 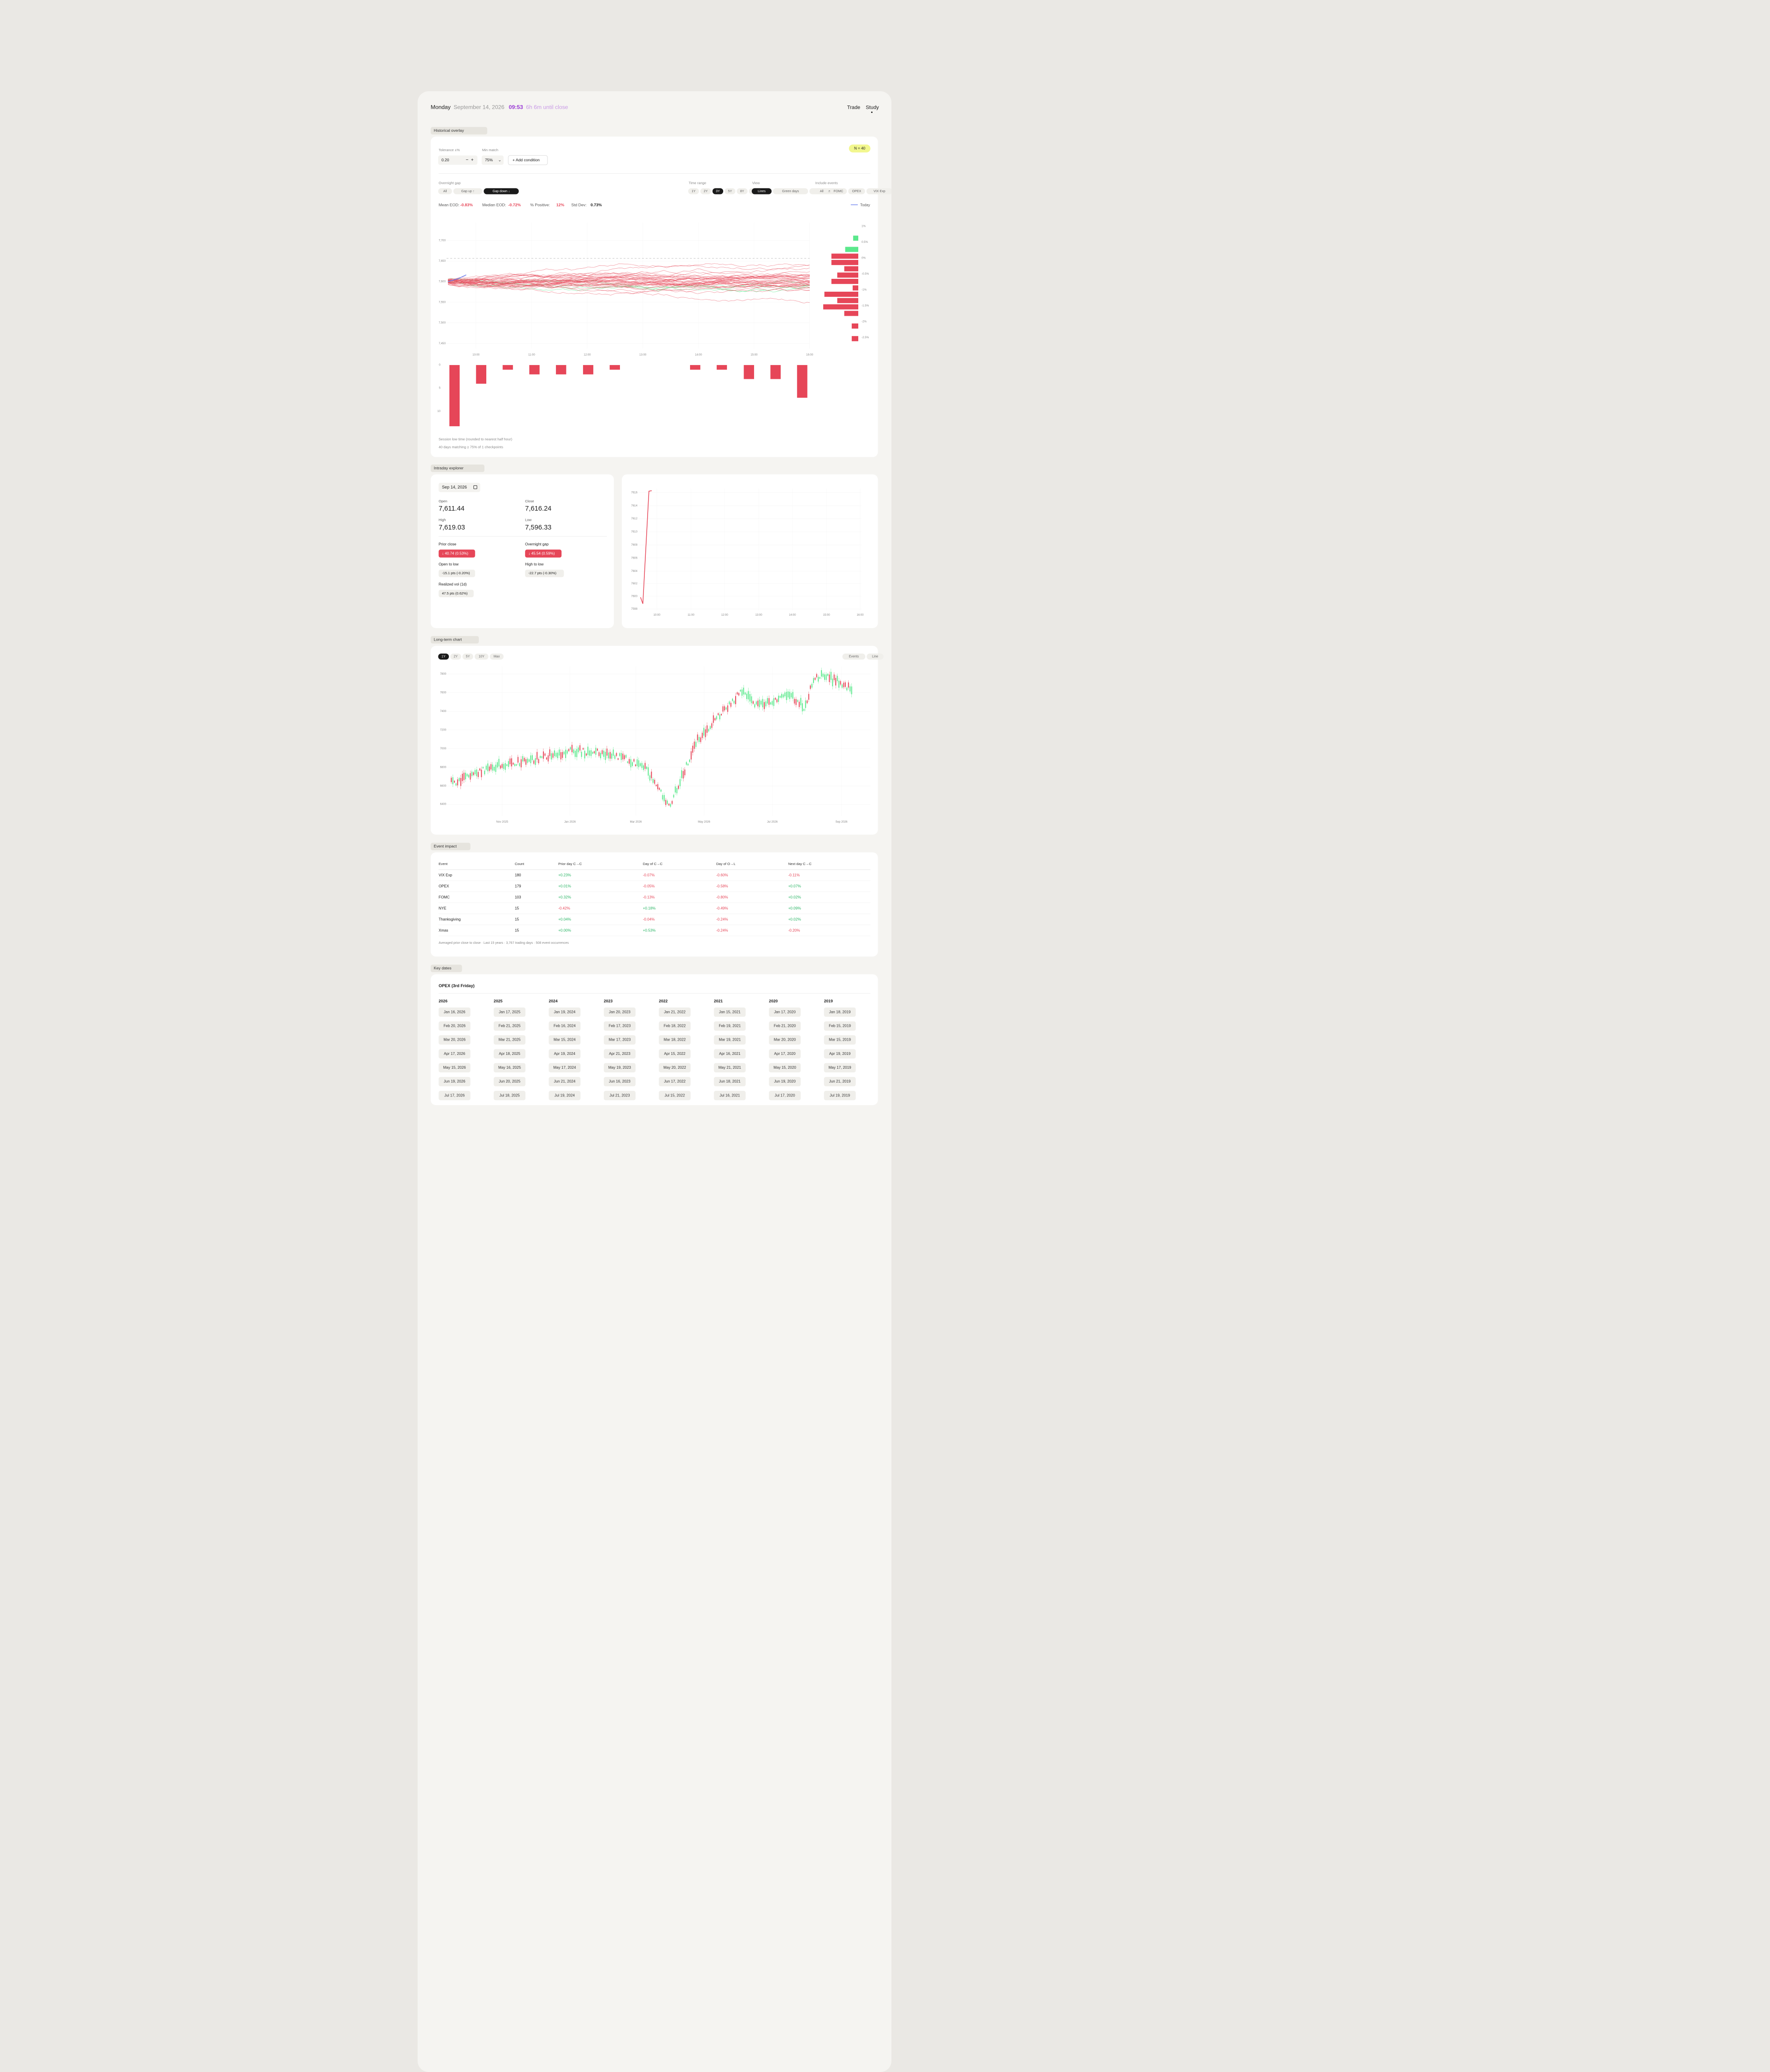 I want to click on tolerance-label: Tolerance ±%, so click(x=449, y=150).